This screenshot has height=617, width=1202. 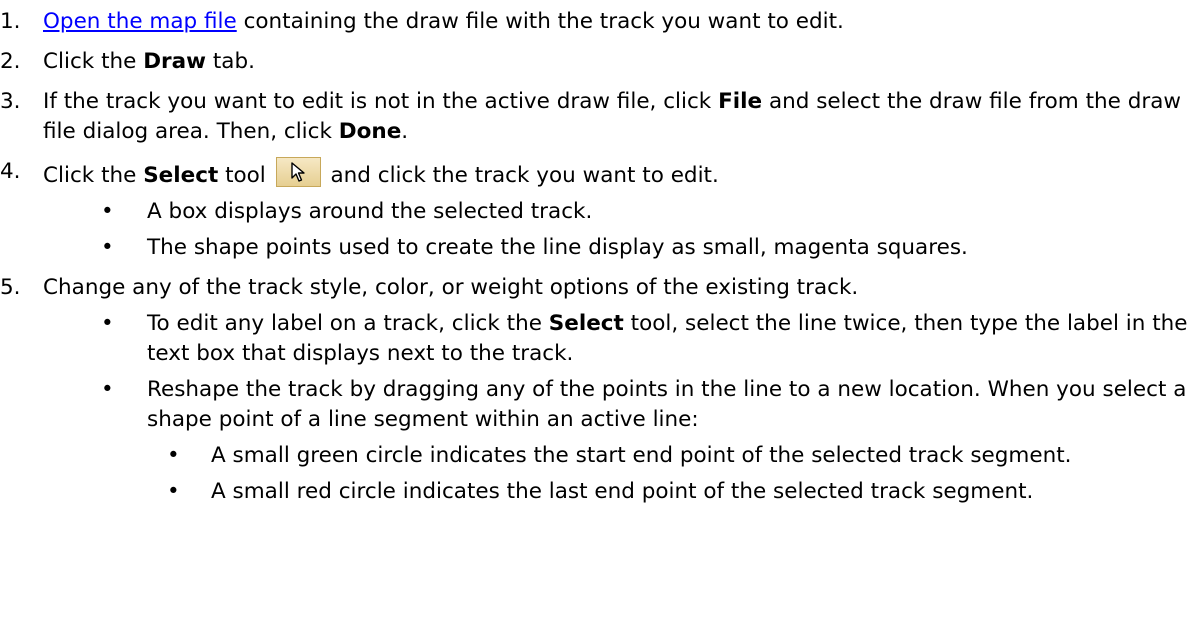 I want to click on arrow-cursor-icon, so click(x=297, y=172).